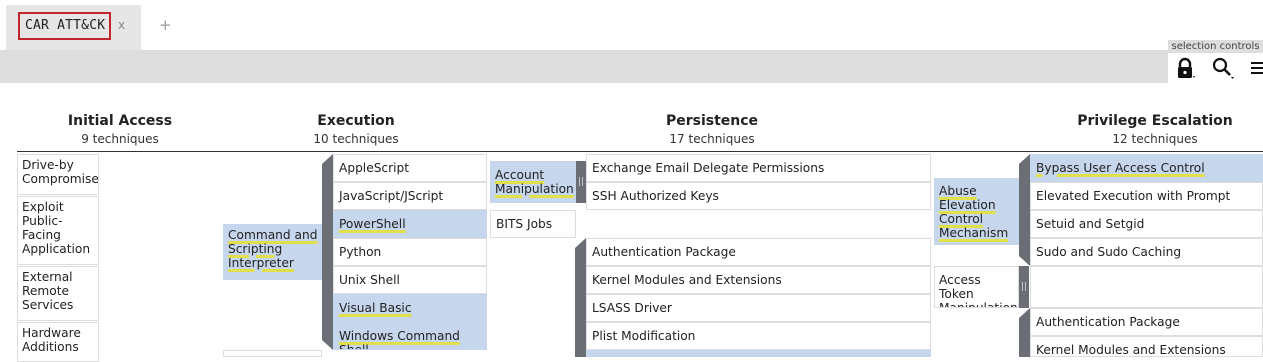  What do you see at coordinates (410, 252) in the screenshot?
I see `subtechnique-cell: Python` at bounding box center [410, 252].